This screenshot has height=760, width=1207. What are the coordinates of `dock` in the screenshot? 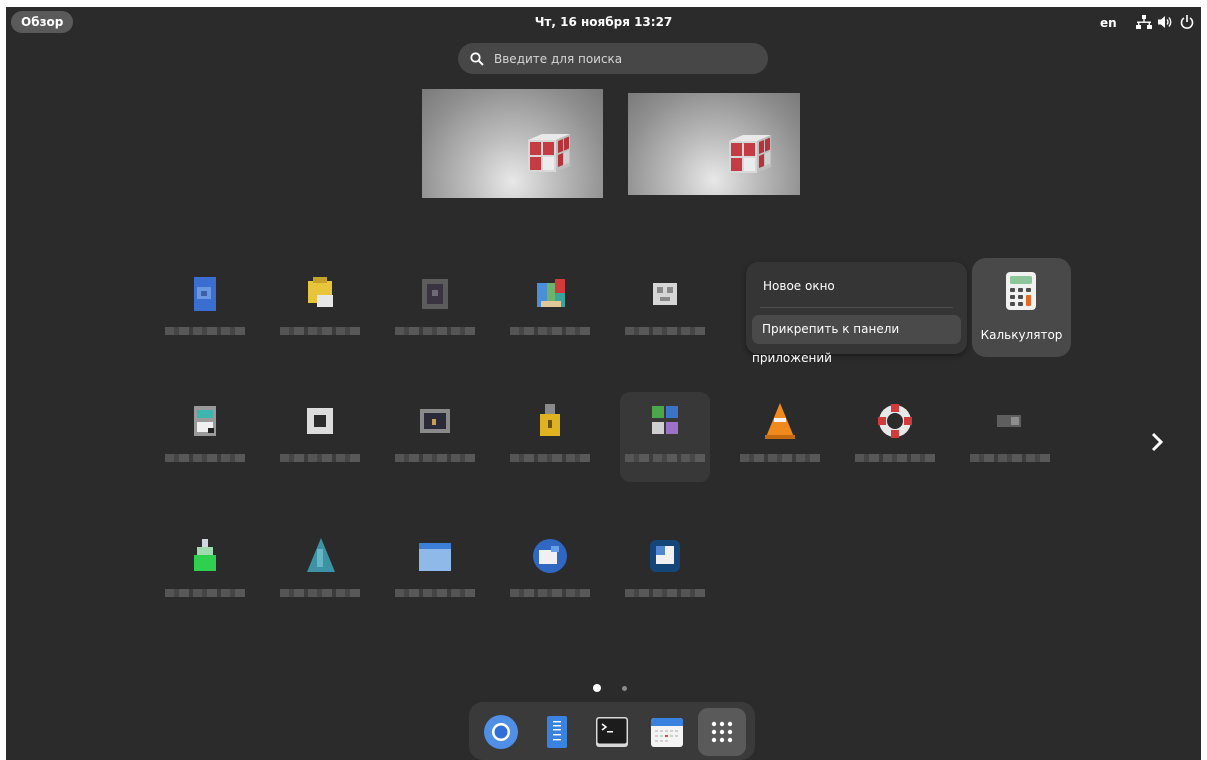 It's located at (612, 731).